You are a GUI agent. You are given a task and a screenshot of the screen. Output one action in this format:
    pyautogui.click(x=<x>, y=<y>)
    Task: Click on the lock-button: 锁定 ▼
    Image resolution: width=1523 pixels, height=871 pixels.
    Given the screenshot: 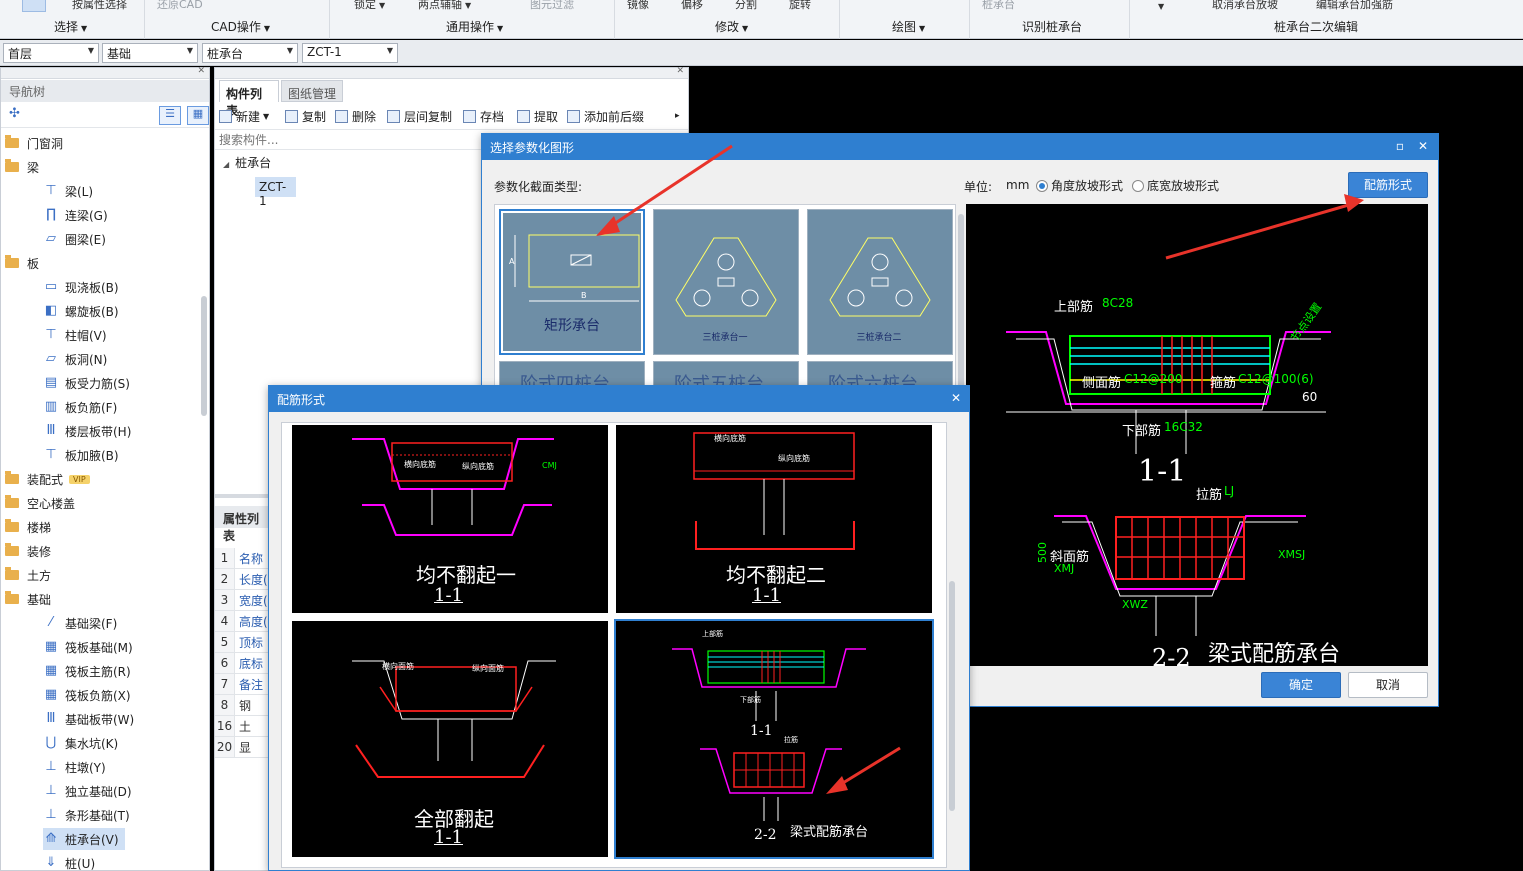 What is the action you would take?
    pyautogui.click(x=369, y=6)
    